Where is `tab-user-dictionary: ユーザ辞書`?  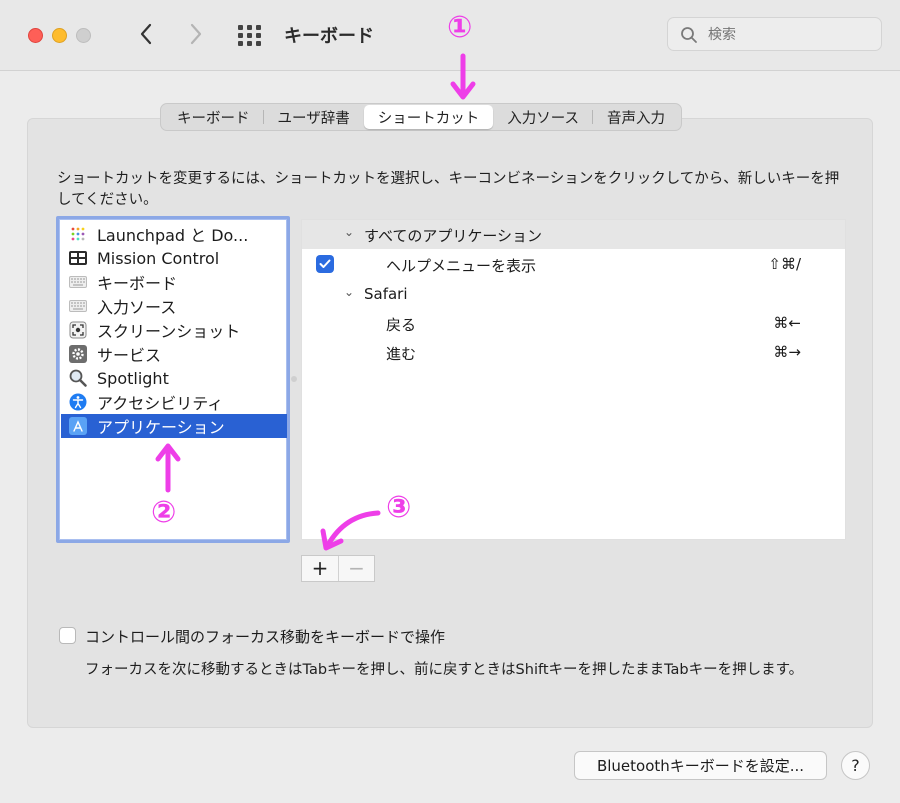 tab-user-dictionary: ユーザ辞書 is located at coordinates (314, 117).